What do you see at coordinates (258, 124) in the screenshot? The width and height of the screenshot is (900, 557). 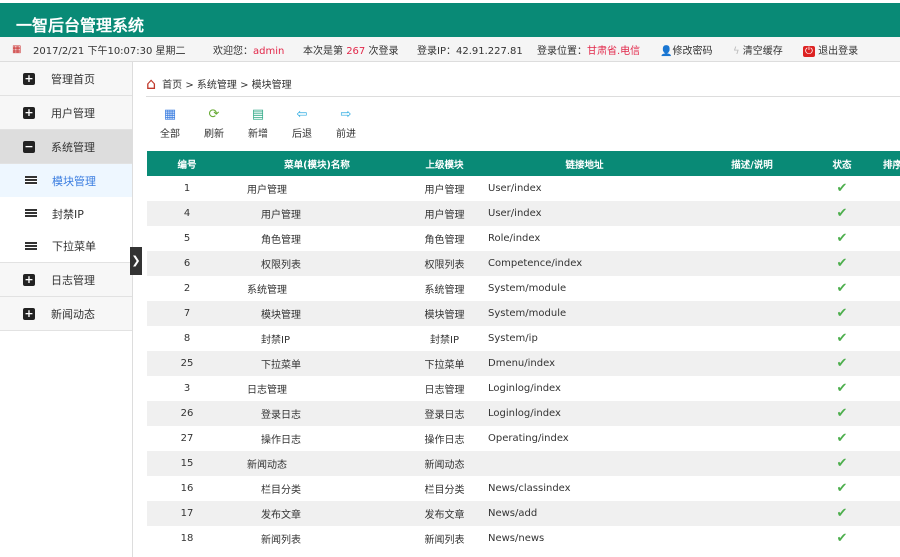 I see `add-button: ▤ 新增` at bounding box center [258, 124].